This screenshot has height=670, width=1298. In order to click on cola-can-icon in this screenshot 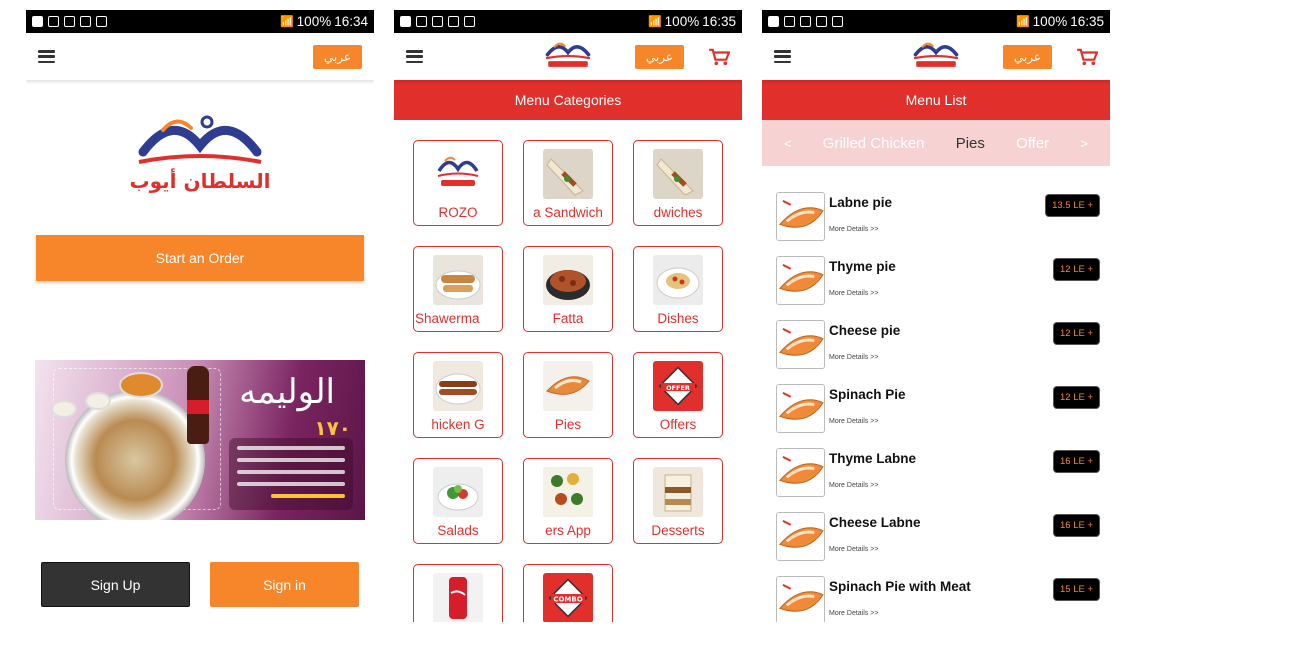, I will do `click(458, 597)`.